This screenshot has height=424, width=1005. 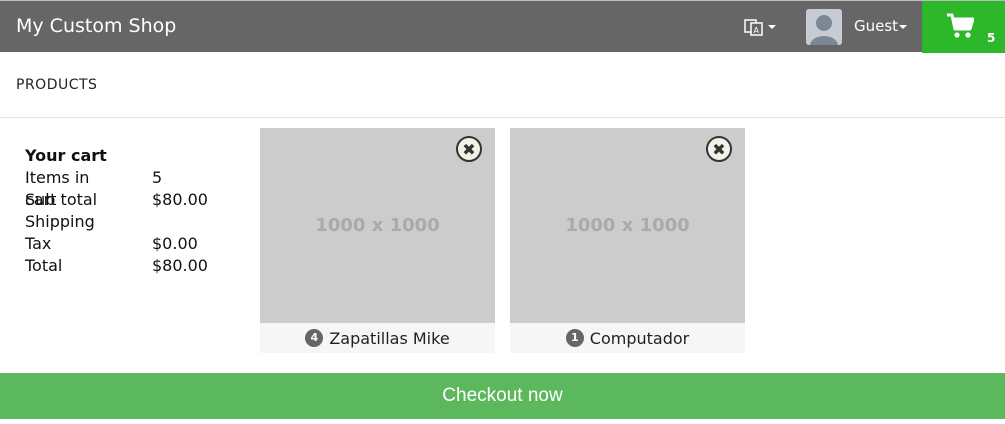 I want to click on language-icon: A, so click(x=753, y=27).